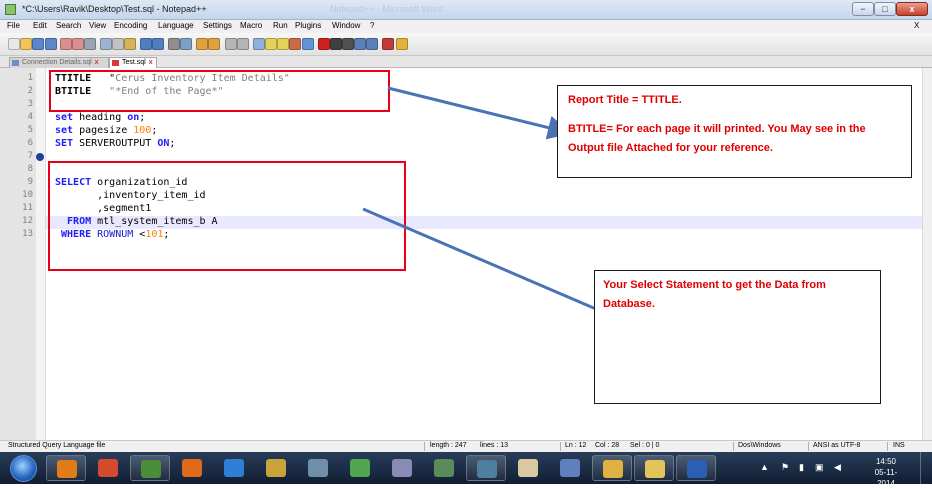  What do you see at coordinates (479, 113) in the screenshot?
I see `arrow-to-title-note` at bounding box center [479, 113].